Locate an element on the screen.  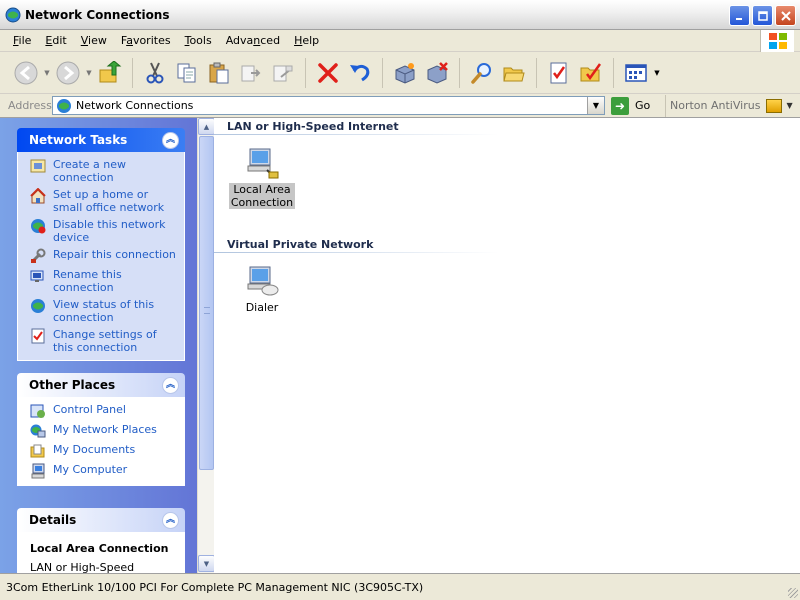
go-arrow-icon: ➜ is located at coordinates (620, 105).